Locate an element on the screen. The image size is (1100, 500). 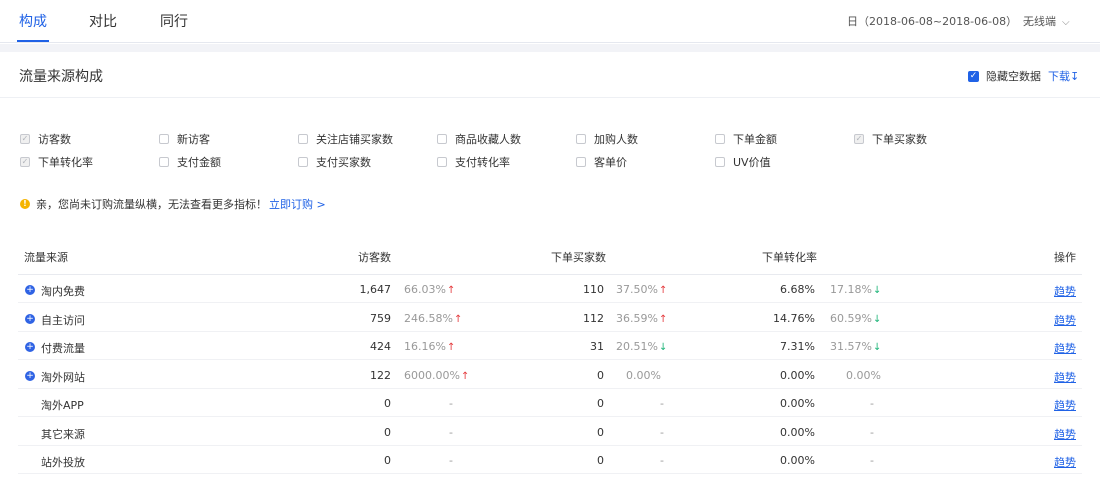
metric-option: 客单价 is located at coordinates (601, 162).